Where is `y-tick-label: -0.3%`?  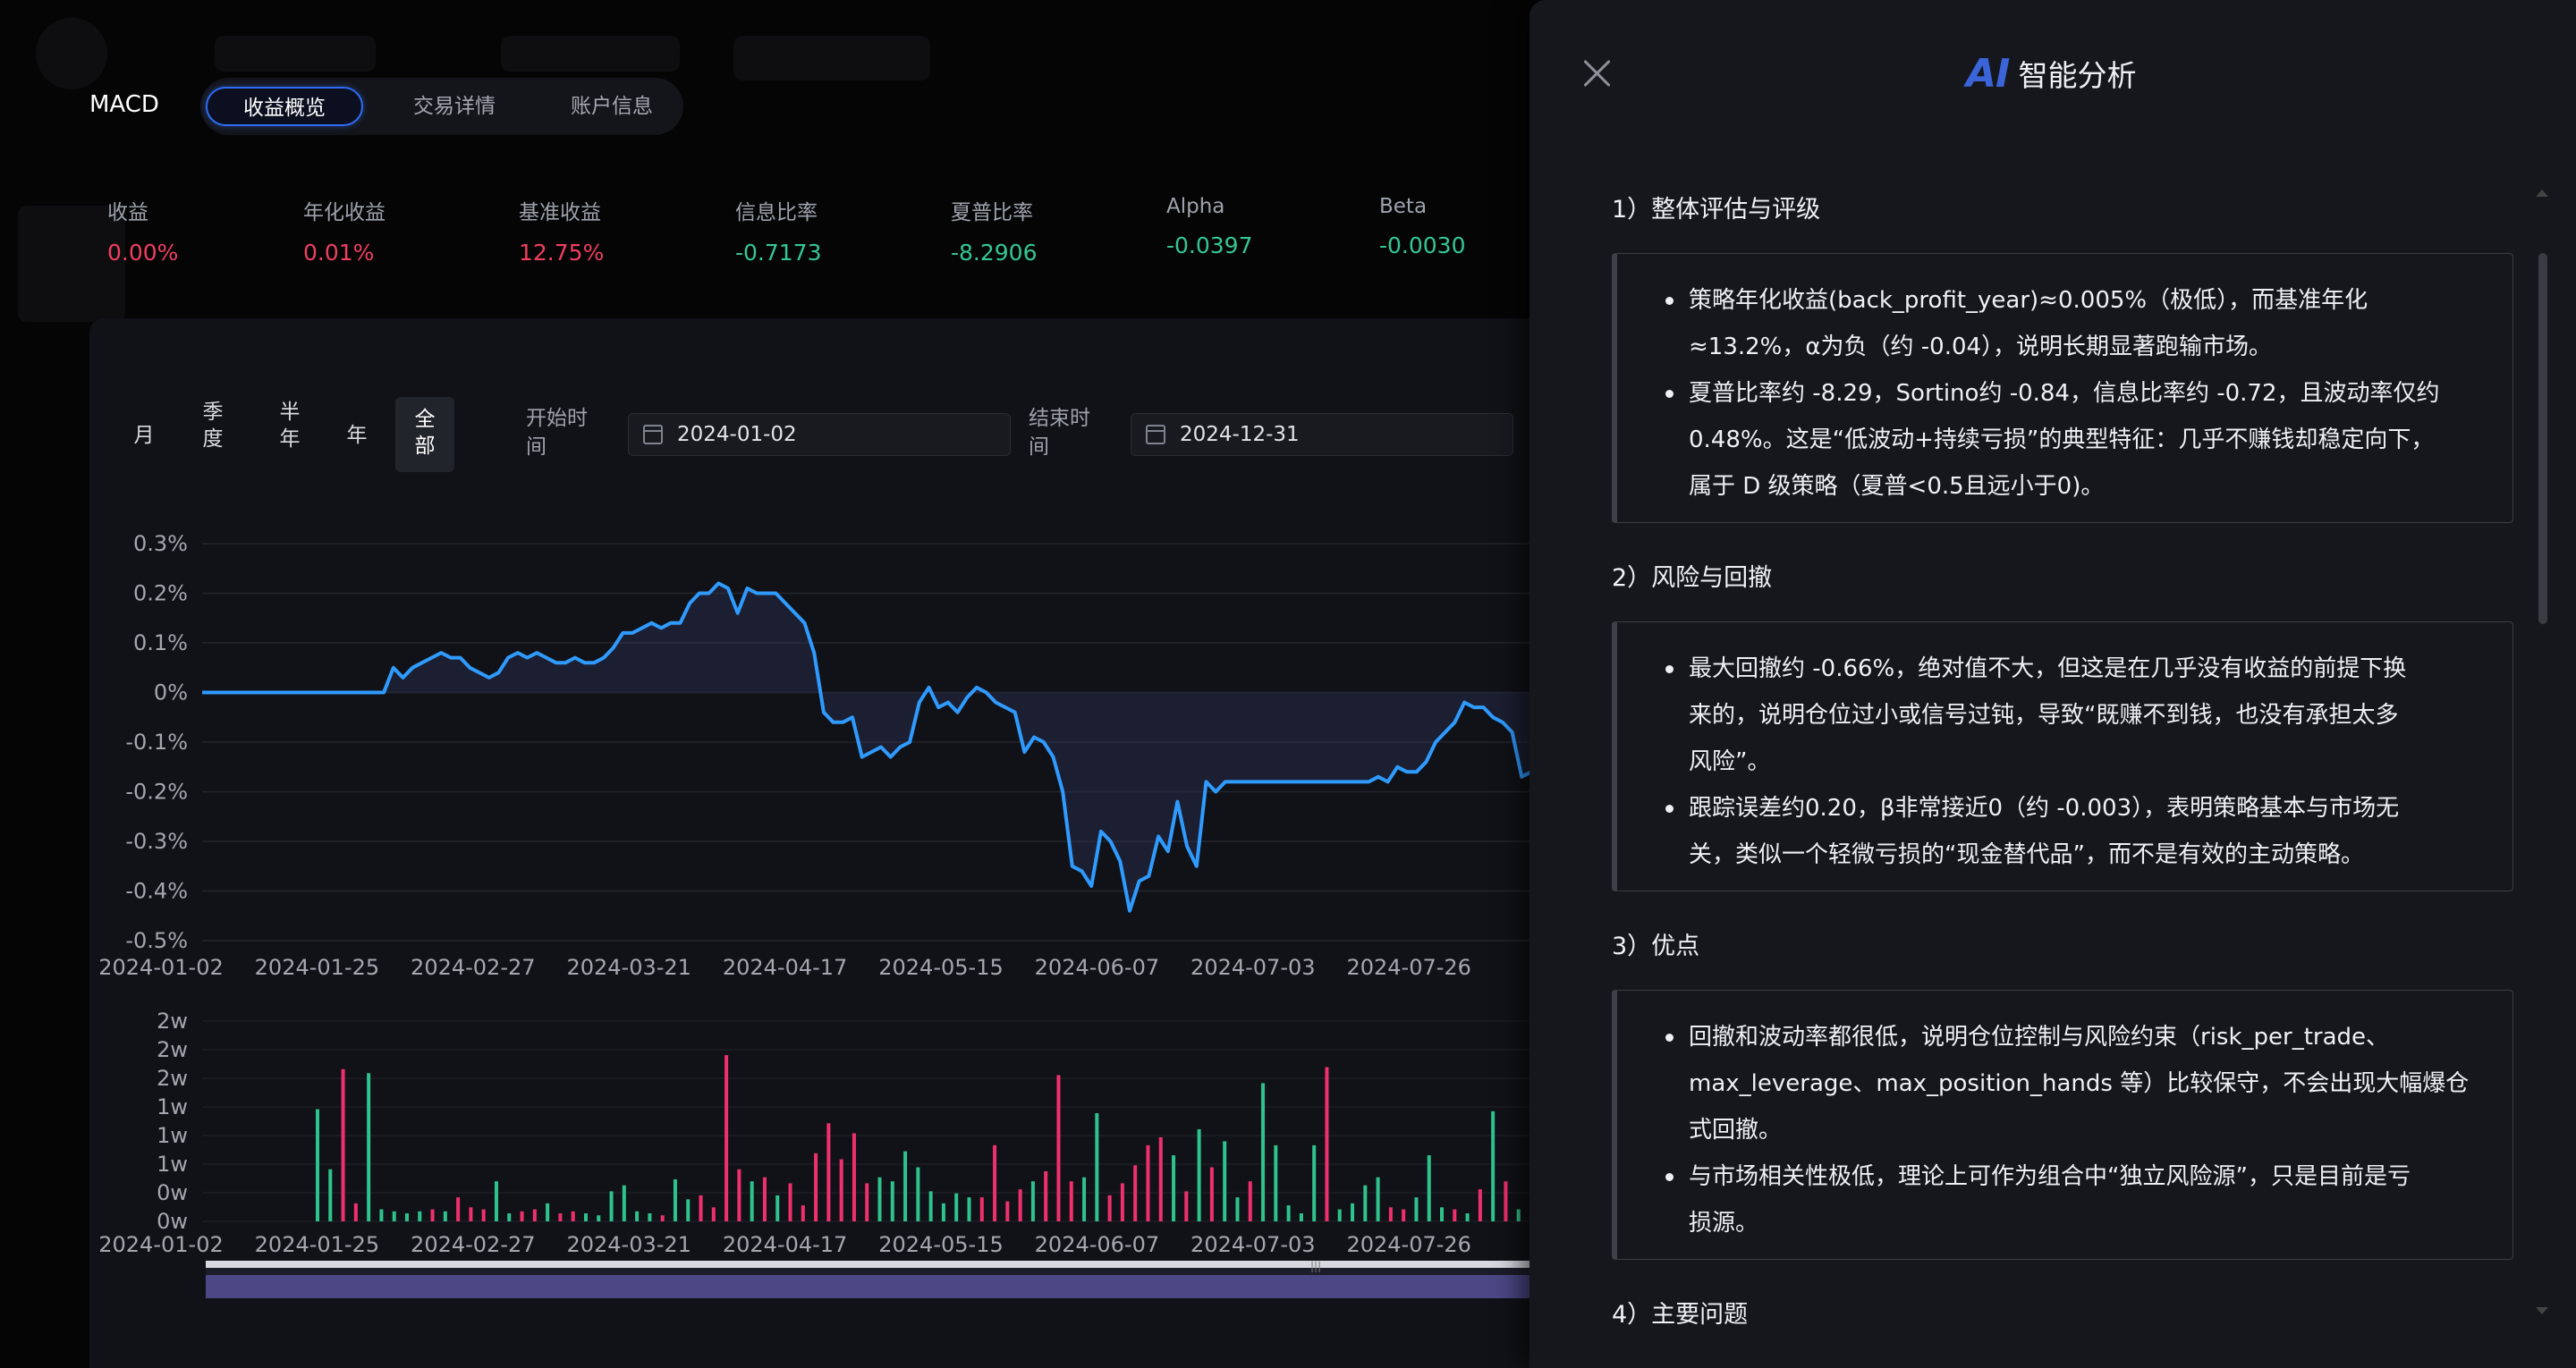 y-tick-label: -0.3% is located at coordinates (156, 842).